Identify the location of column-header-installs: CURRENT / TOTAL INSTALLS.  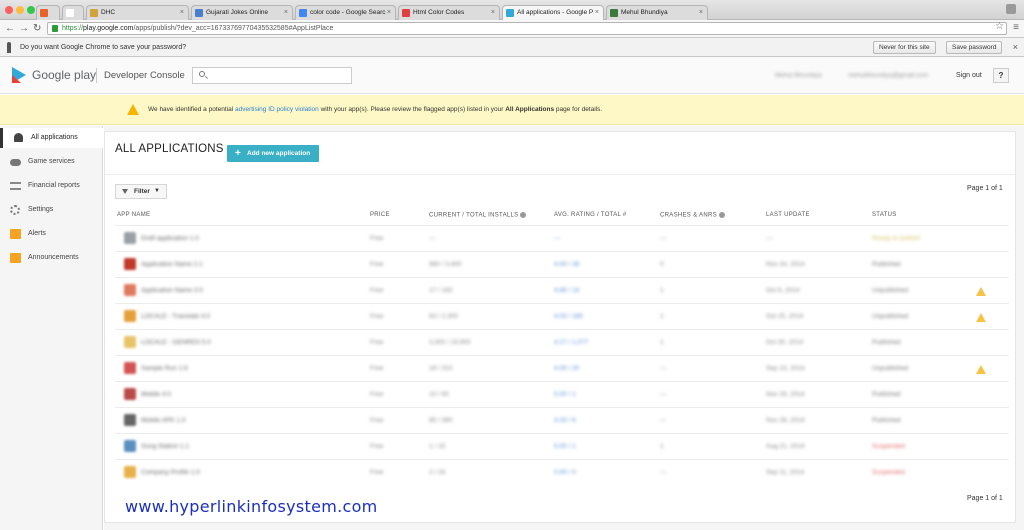
(478, 215).